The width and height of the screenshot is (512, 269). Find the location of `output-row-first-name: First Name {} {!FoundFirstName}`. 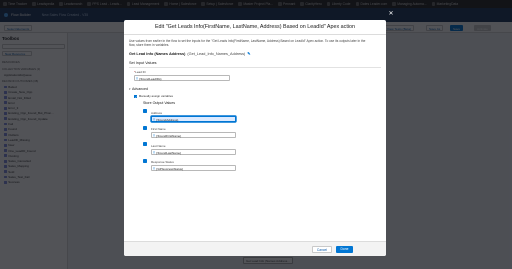

output-row-first-name: First Name {} {!FoundFirstName} is located at coordinates (262, 132).